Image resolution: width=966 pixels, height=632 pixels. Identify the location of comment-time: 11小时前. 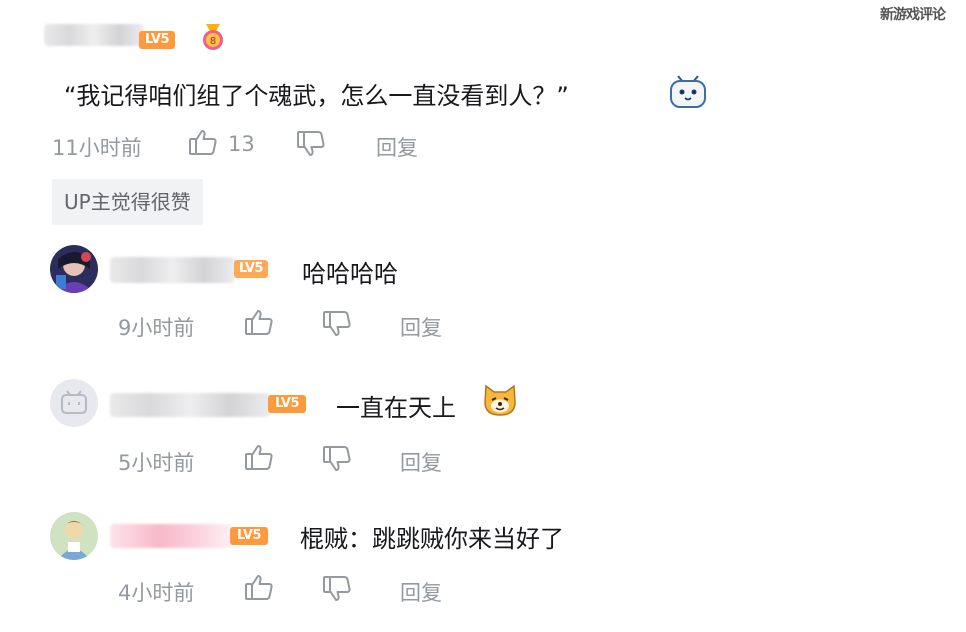
(97, 148).